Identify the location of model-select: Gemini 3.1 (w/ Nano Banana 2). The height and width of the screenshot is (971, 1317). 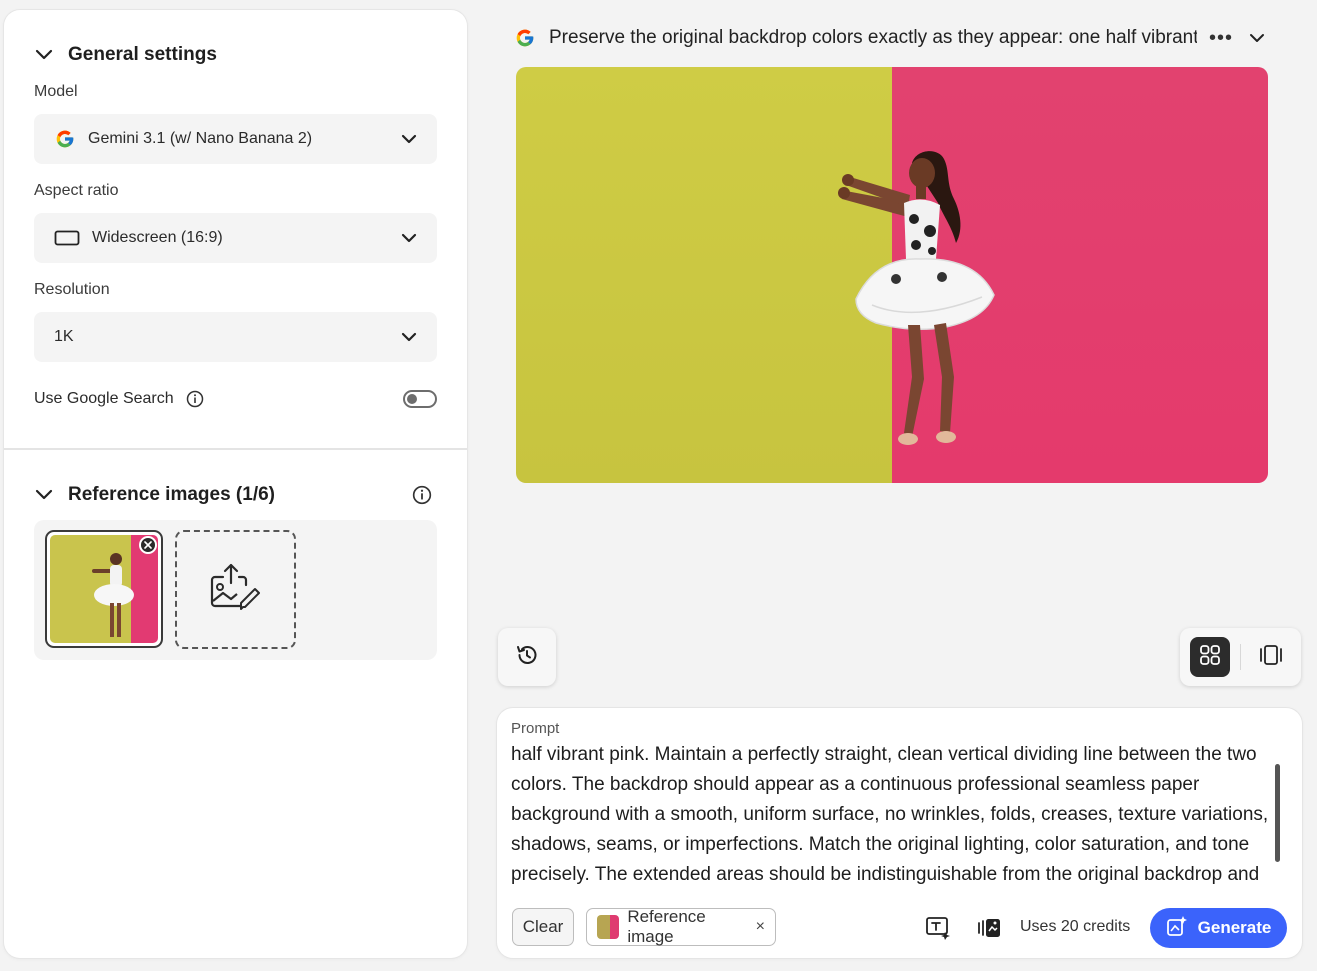
(235, 139).